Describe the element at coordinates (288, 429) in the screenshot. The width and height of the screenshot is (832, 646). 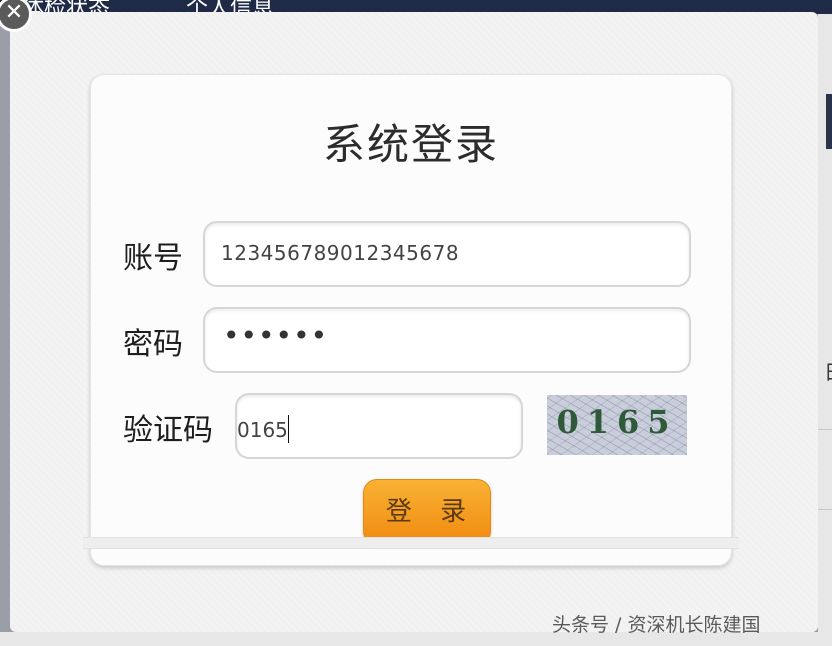
I see `text-caret` at that location.